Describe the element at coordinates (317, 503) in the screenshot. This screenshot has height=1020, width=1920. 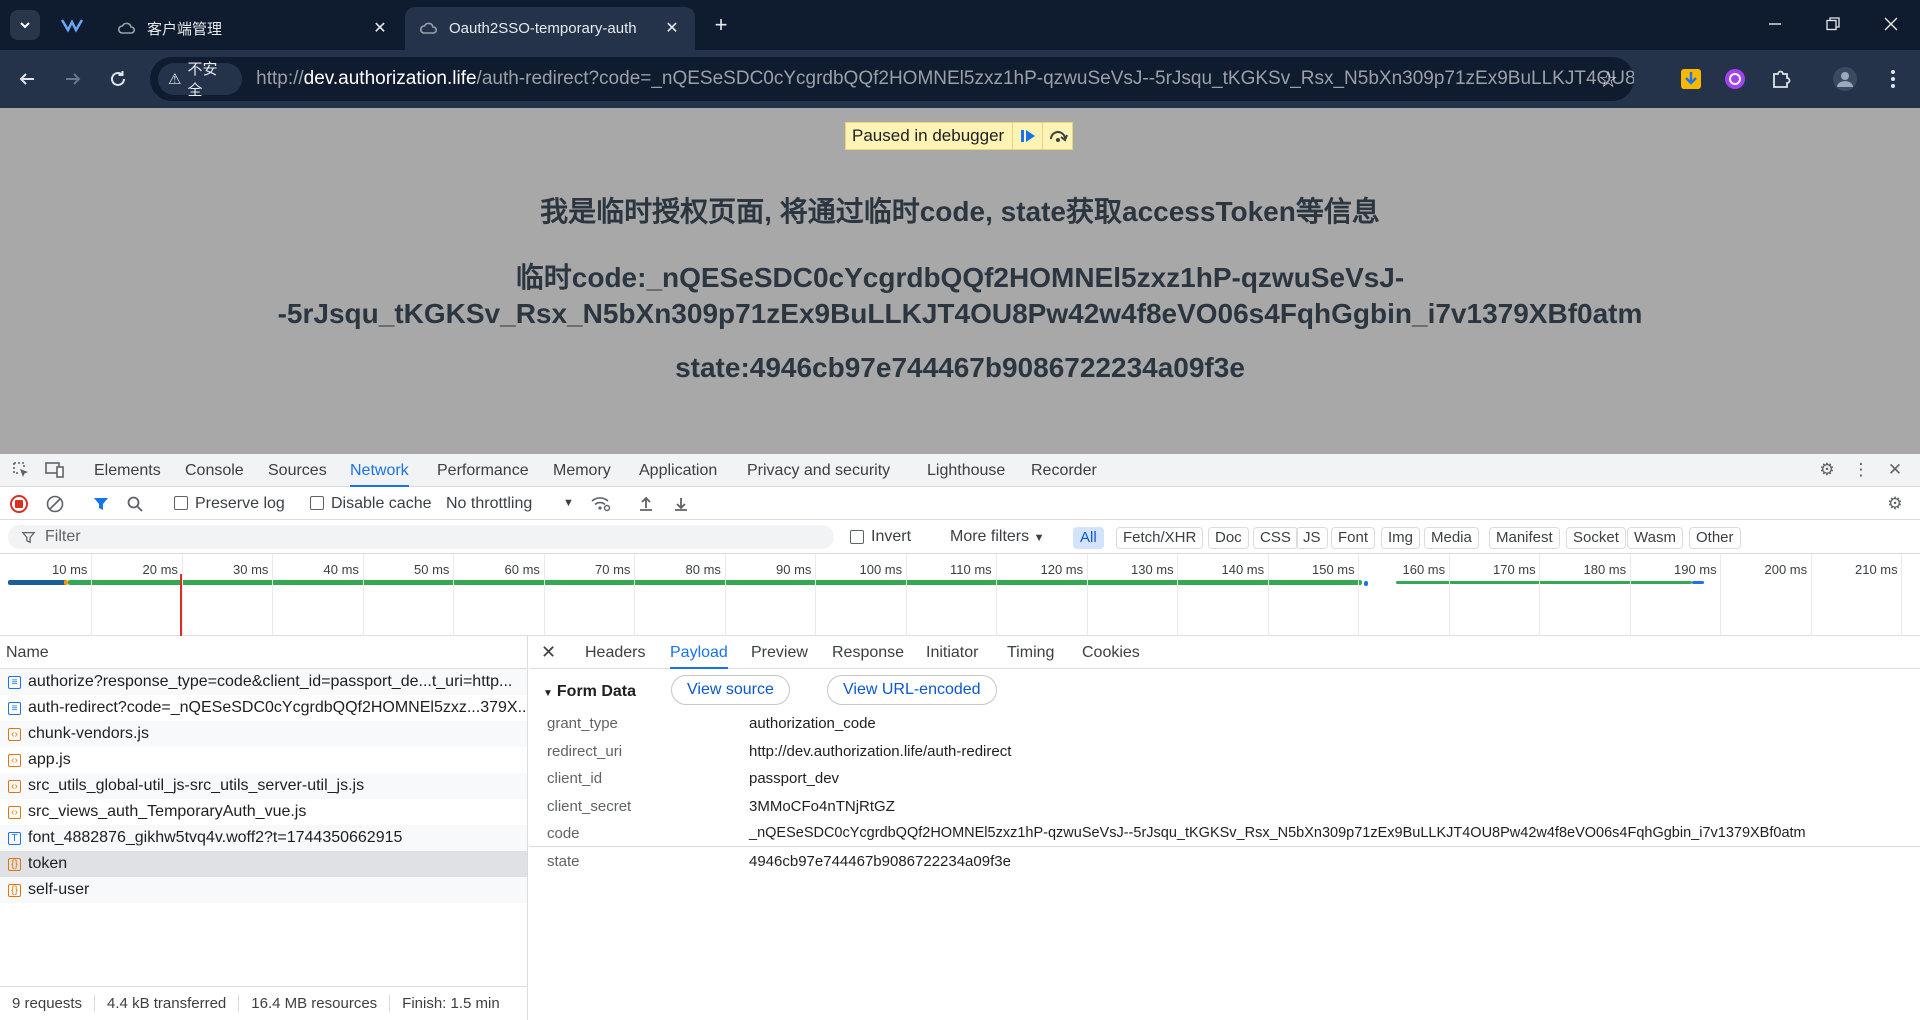
I see `disable-cache-checkbox` at that location.